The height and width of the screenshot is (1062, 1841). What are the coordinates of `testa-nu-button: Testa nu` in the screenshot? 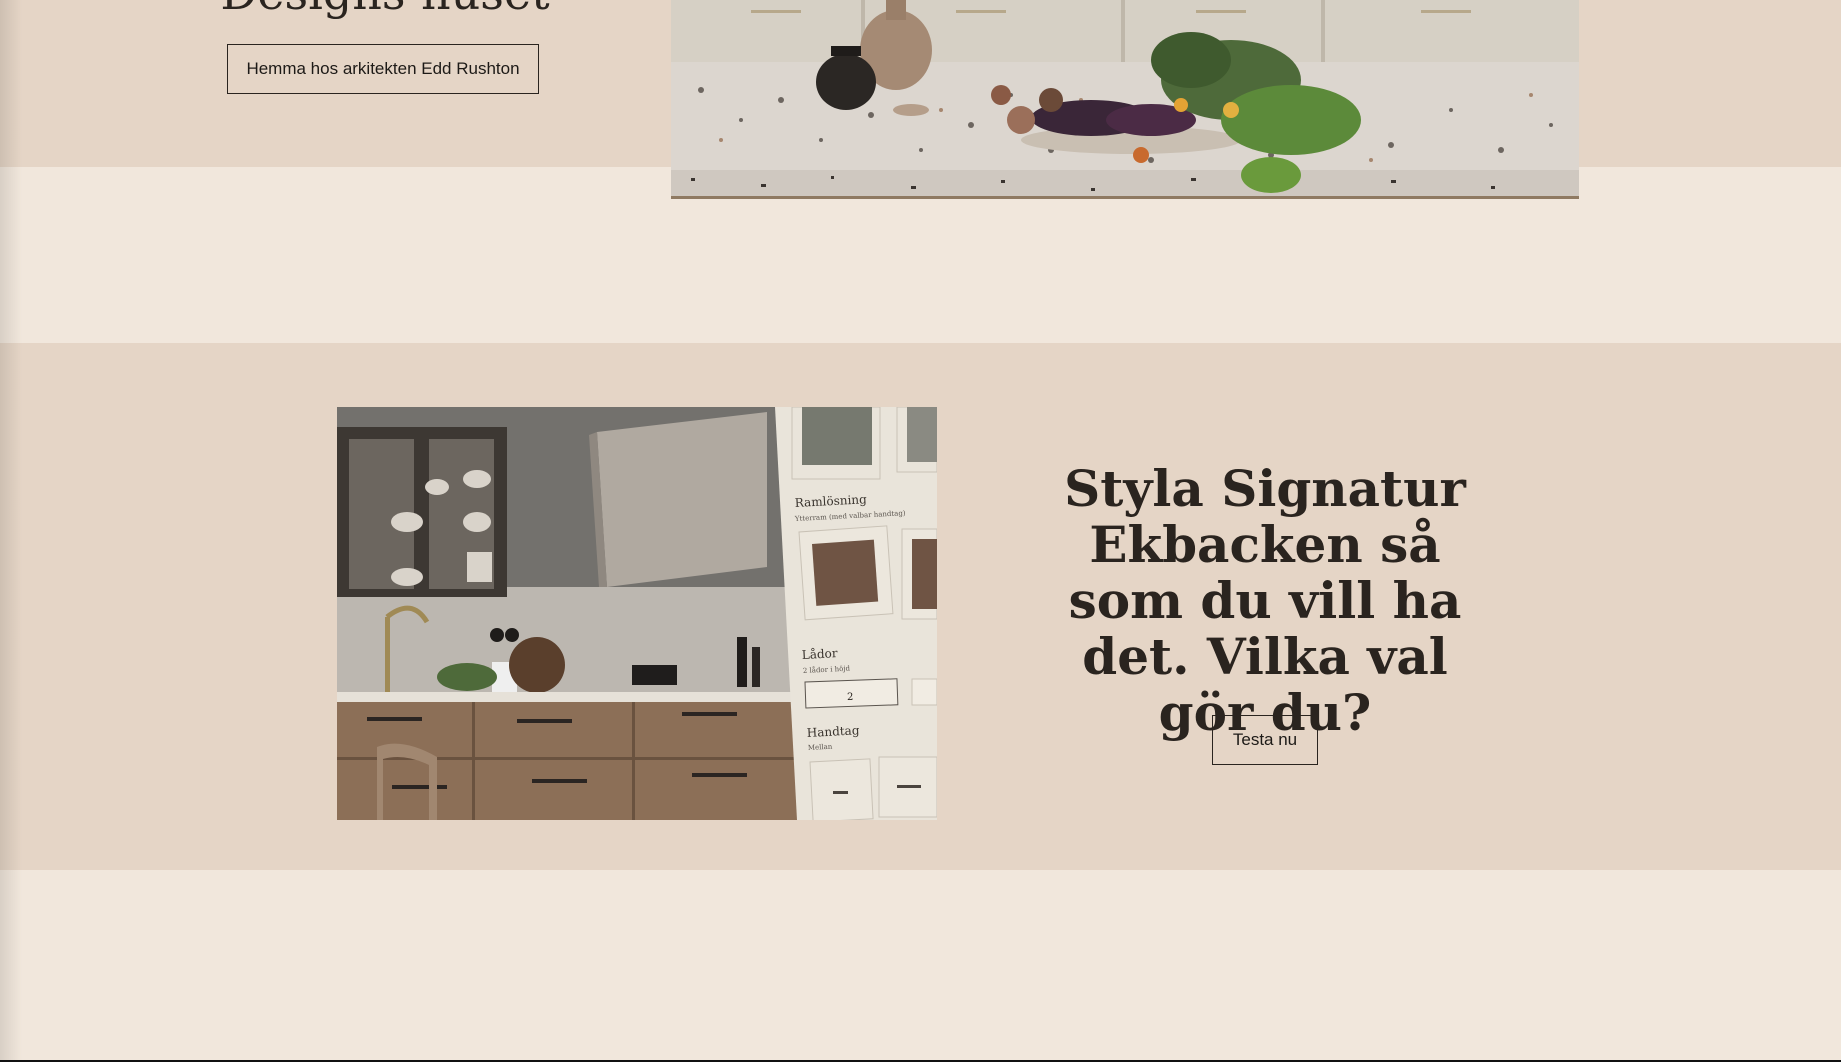 It's located at (1265, 740).